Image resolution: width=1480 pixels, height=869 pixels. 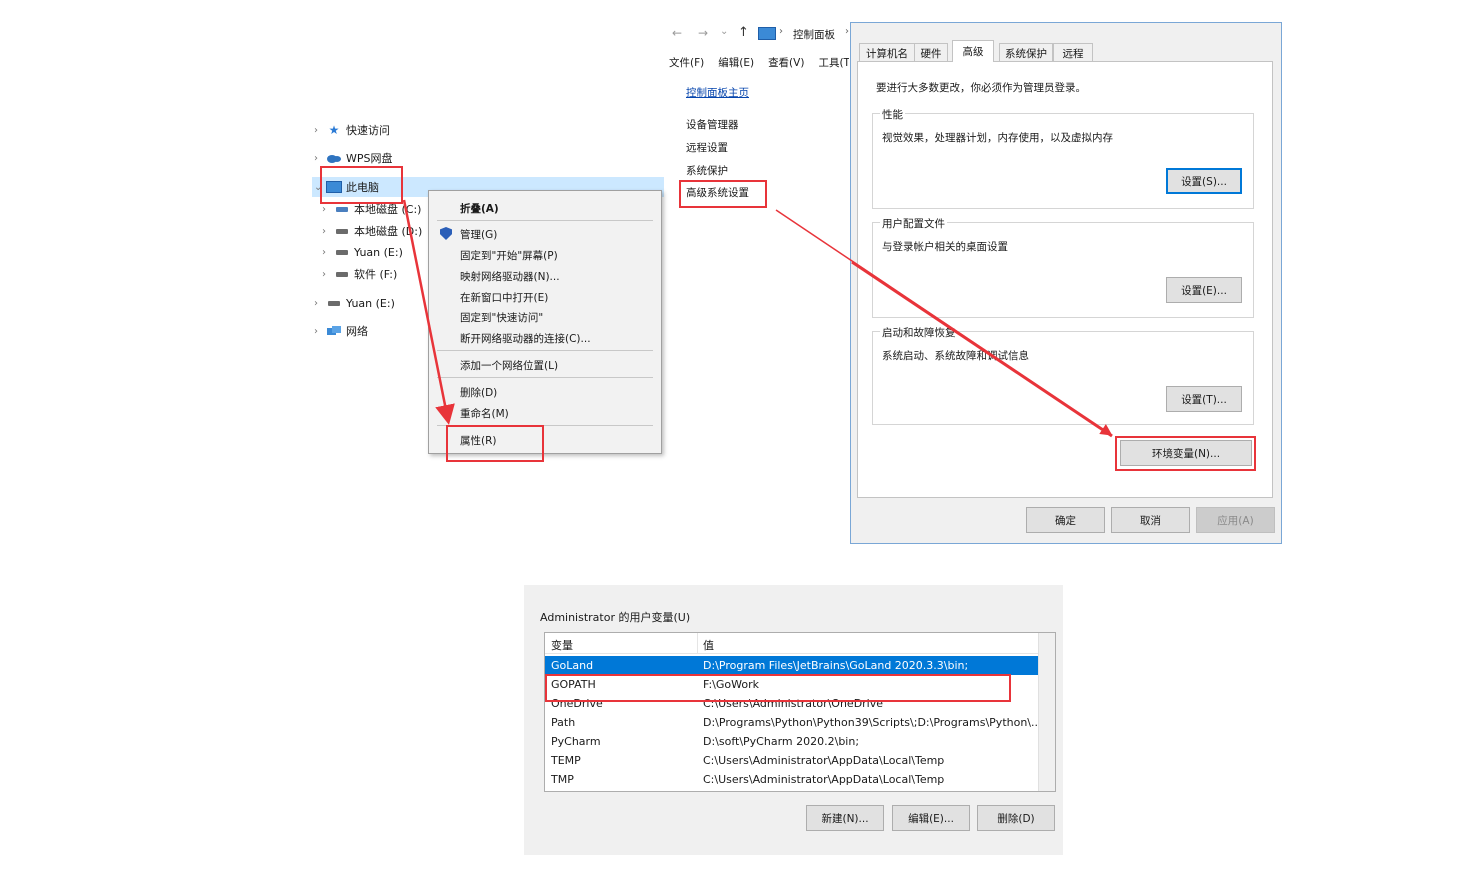 I want to click on arrow-to-env-button-thick, so click(x=982, y=349).